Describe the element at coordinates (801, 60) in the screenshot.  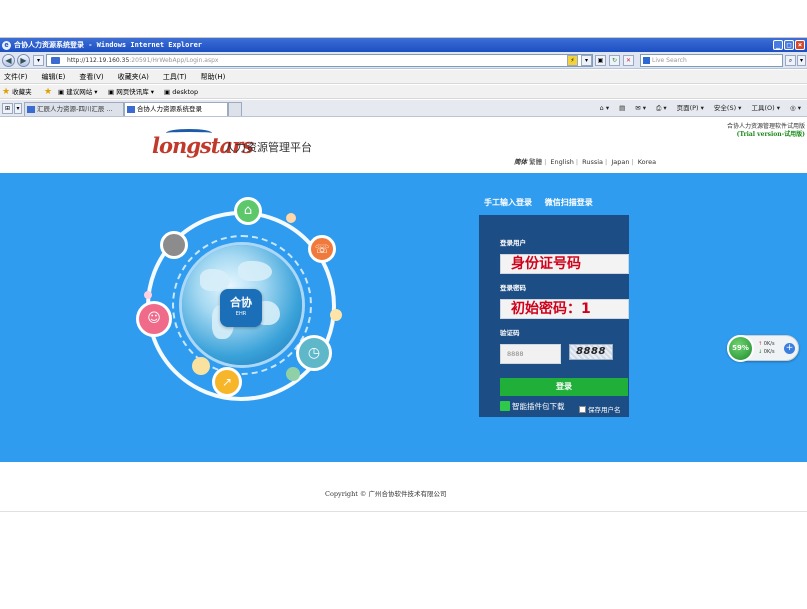
I see `search-options-icon: ▾` at that location.